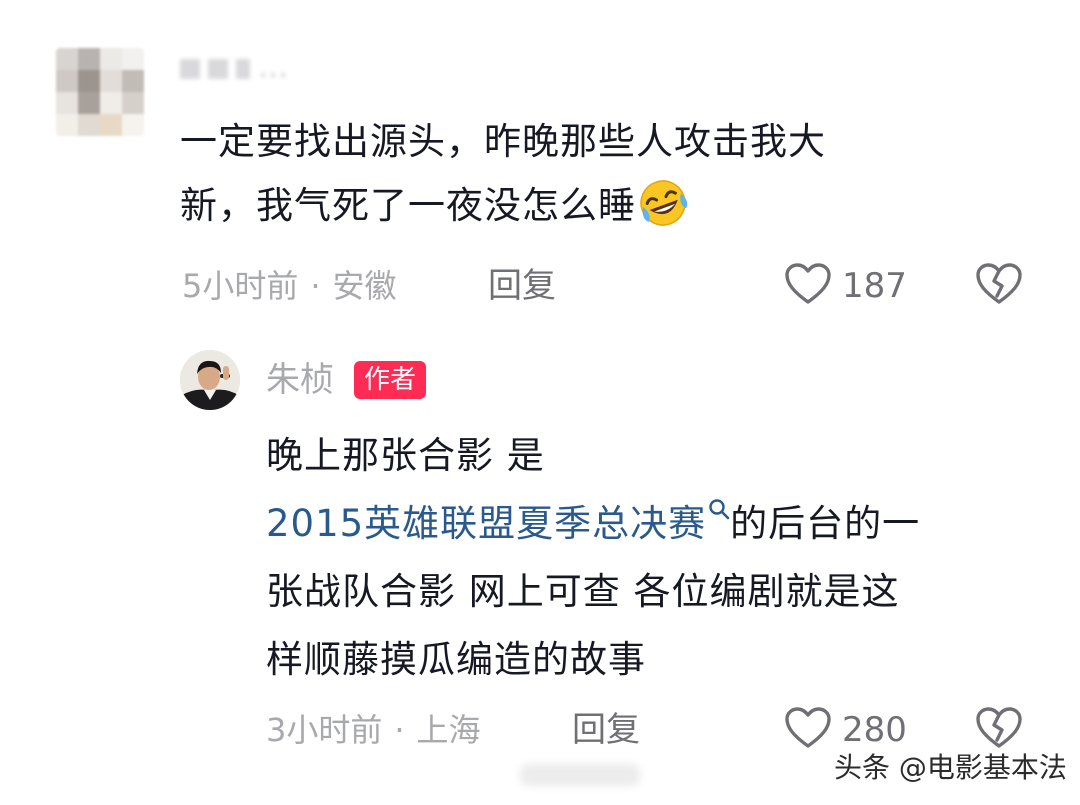  Describe the element at coordinates (300, 380) in the screenshot. I see `author-username: 朱桢` at that location.